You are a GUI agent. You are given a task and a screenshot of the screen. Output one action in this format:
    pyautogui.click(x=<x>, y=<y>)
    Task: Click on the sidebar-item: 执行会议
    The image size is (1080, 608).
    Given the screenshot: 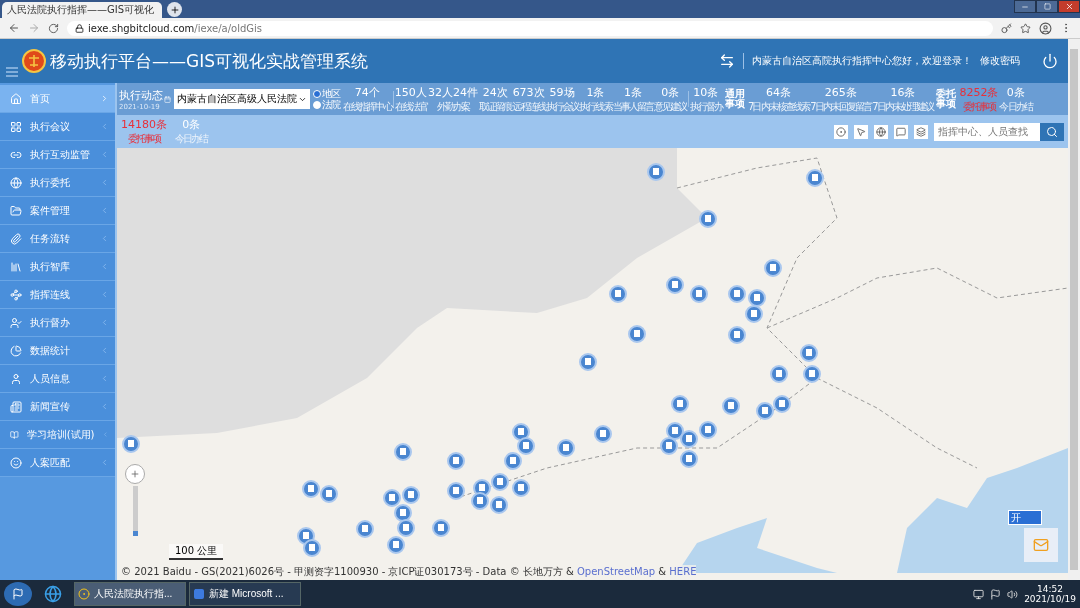 What is the action you would take?
    pyautogui.click(x=57, y=127)
    